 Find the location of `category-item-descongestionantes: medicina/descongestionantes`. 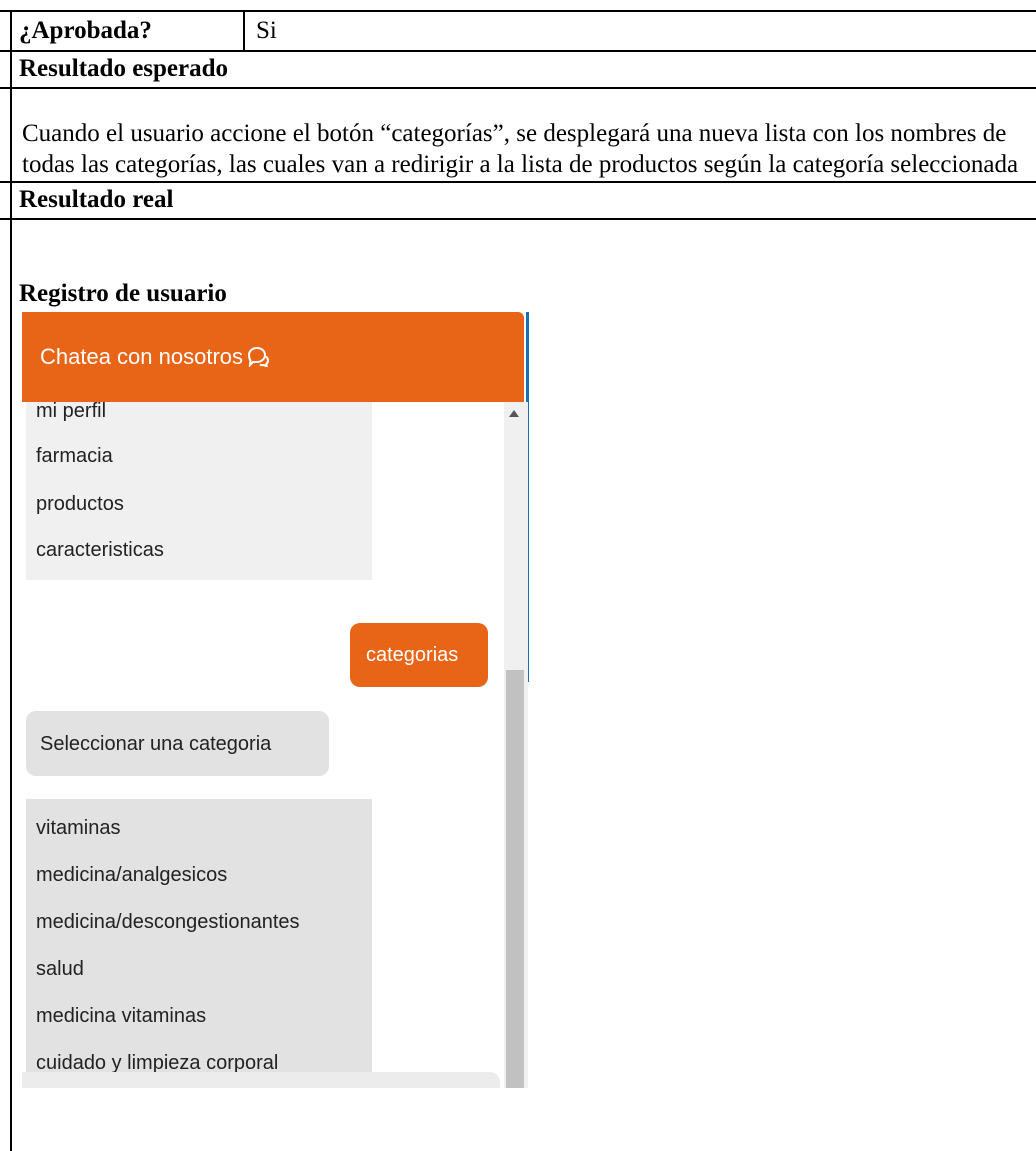

category-item-descongestionantes: medicina/descongestionantes is located at coordinates (168, 922).